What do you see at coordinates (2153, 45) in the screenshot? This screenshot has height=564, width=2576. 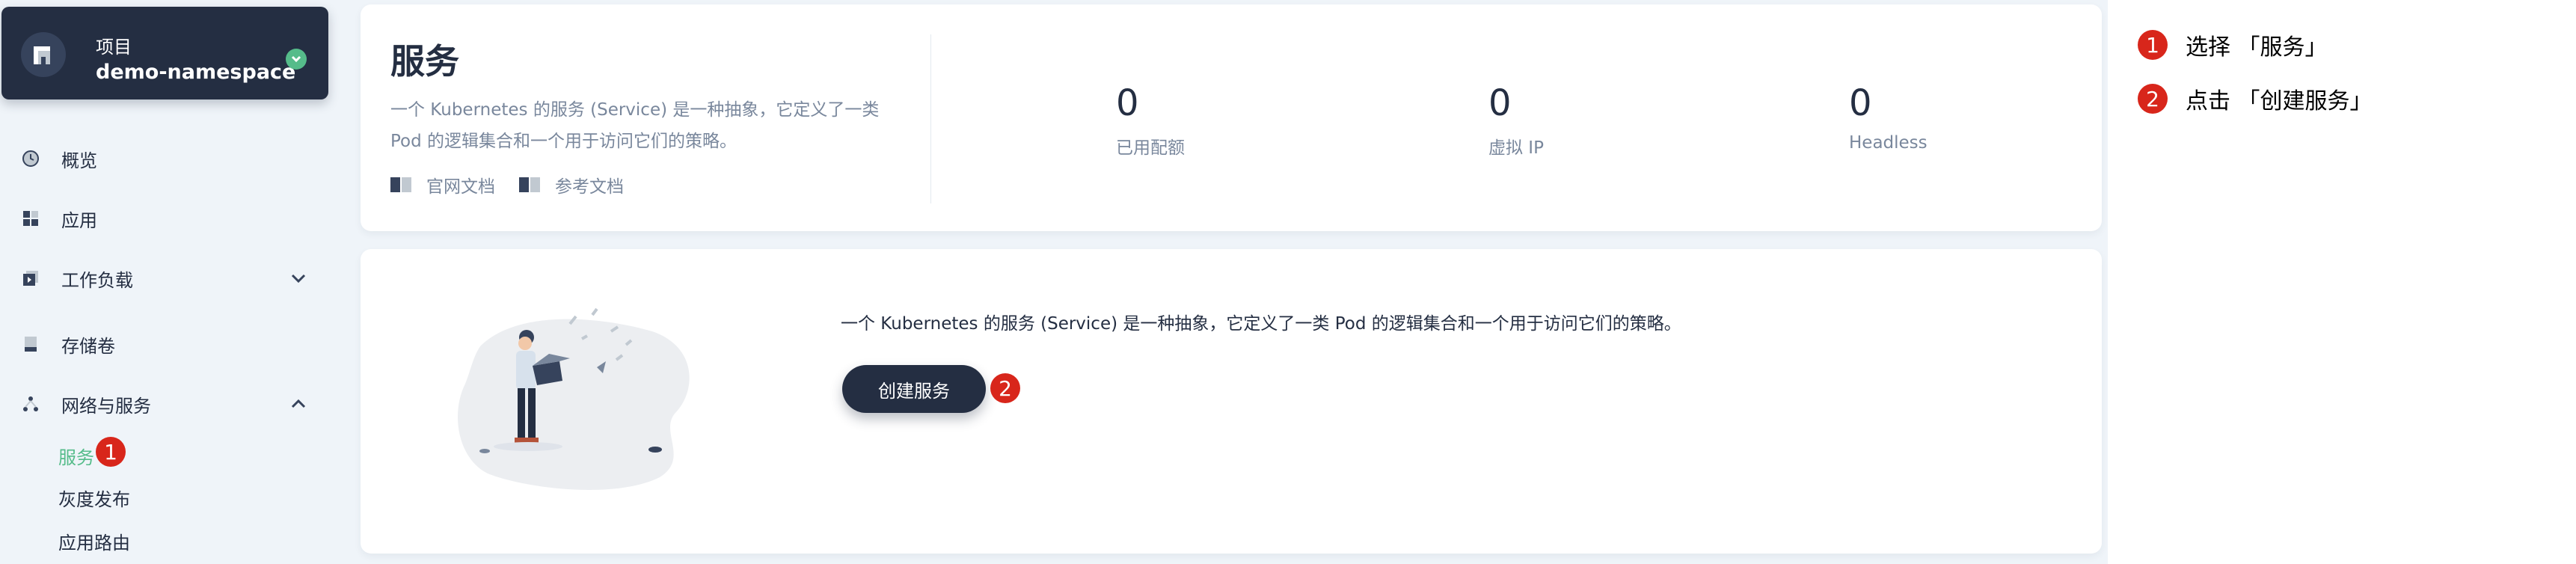 I see `step-number: 1` at bounding box center [2153, 45].